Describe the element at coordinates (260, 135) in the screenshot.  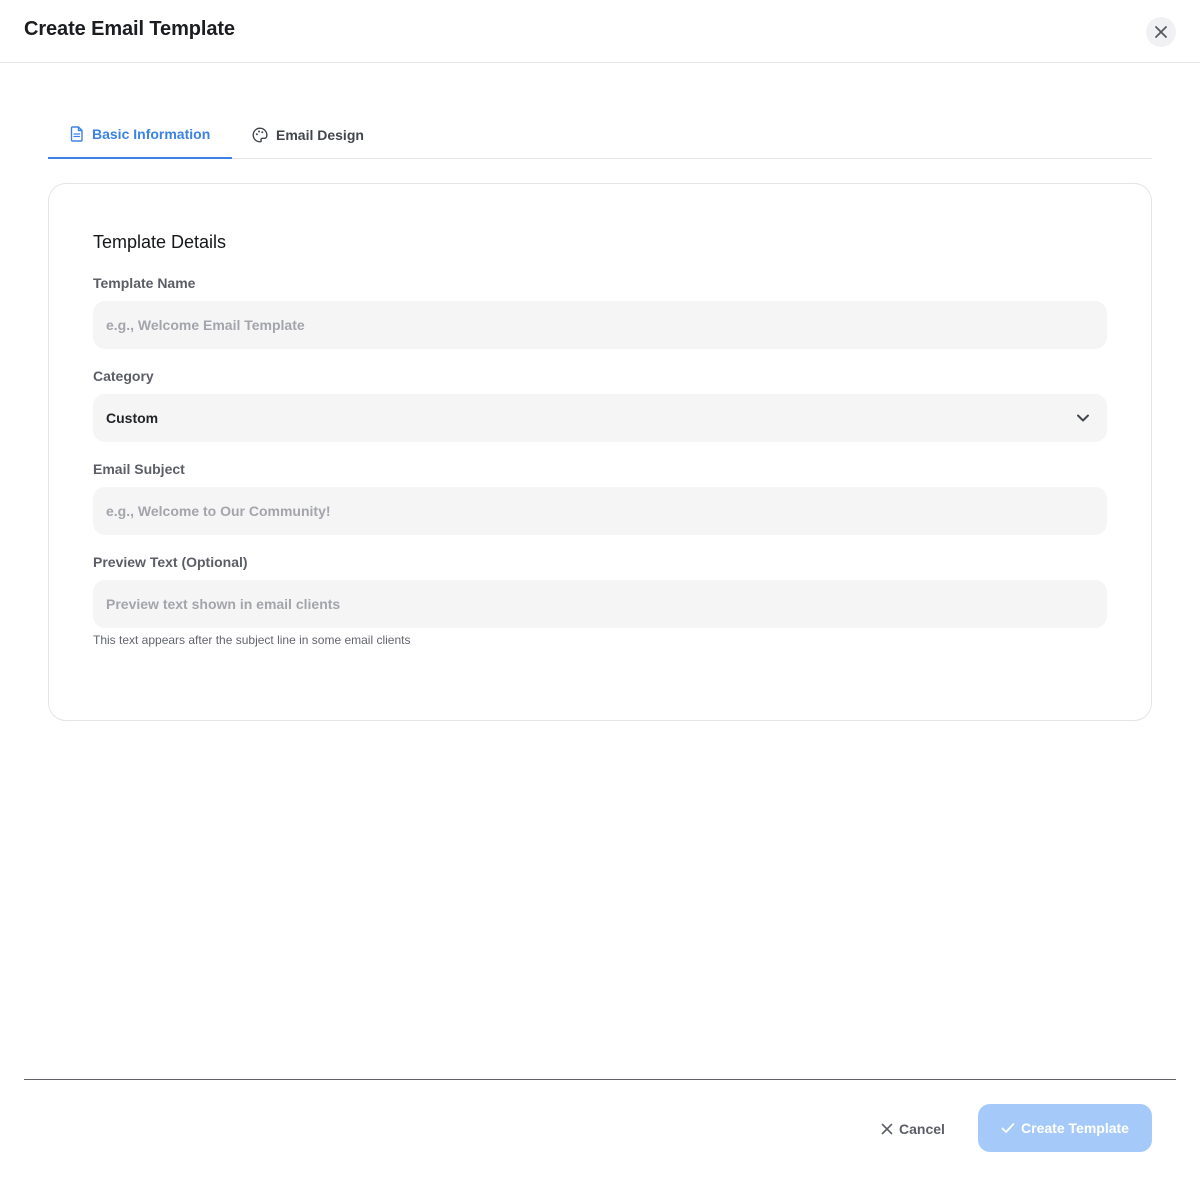
I see `palette-icon` at that location.